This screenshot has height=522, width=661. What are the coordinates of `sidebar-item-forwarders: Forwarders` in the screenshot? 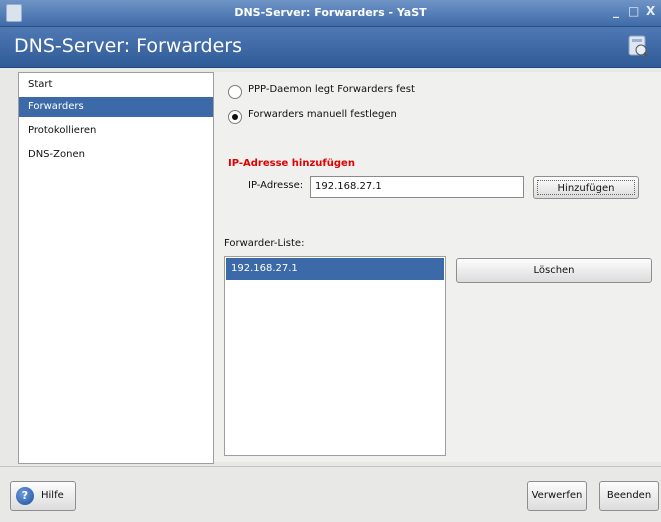 It's located at (116, 107).